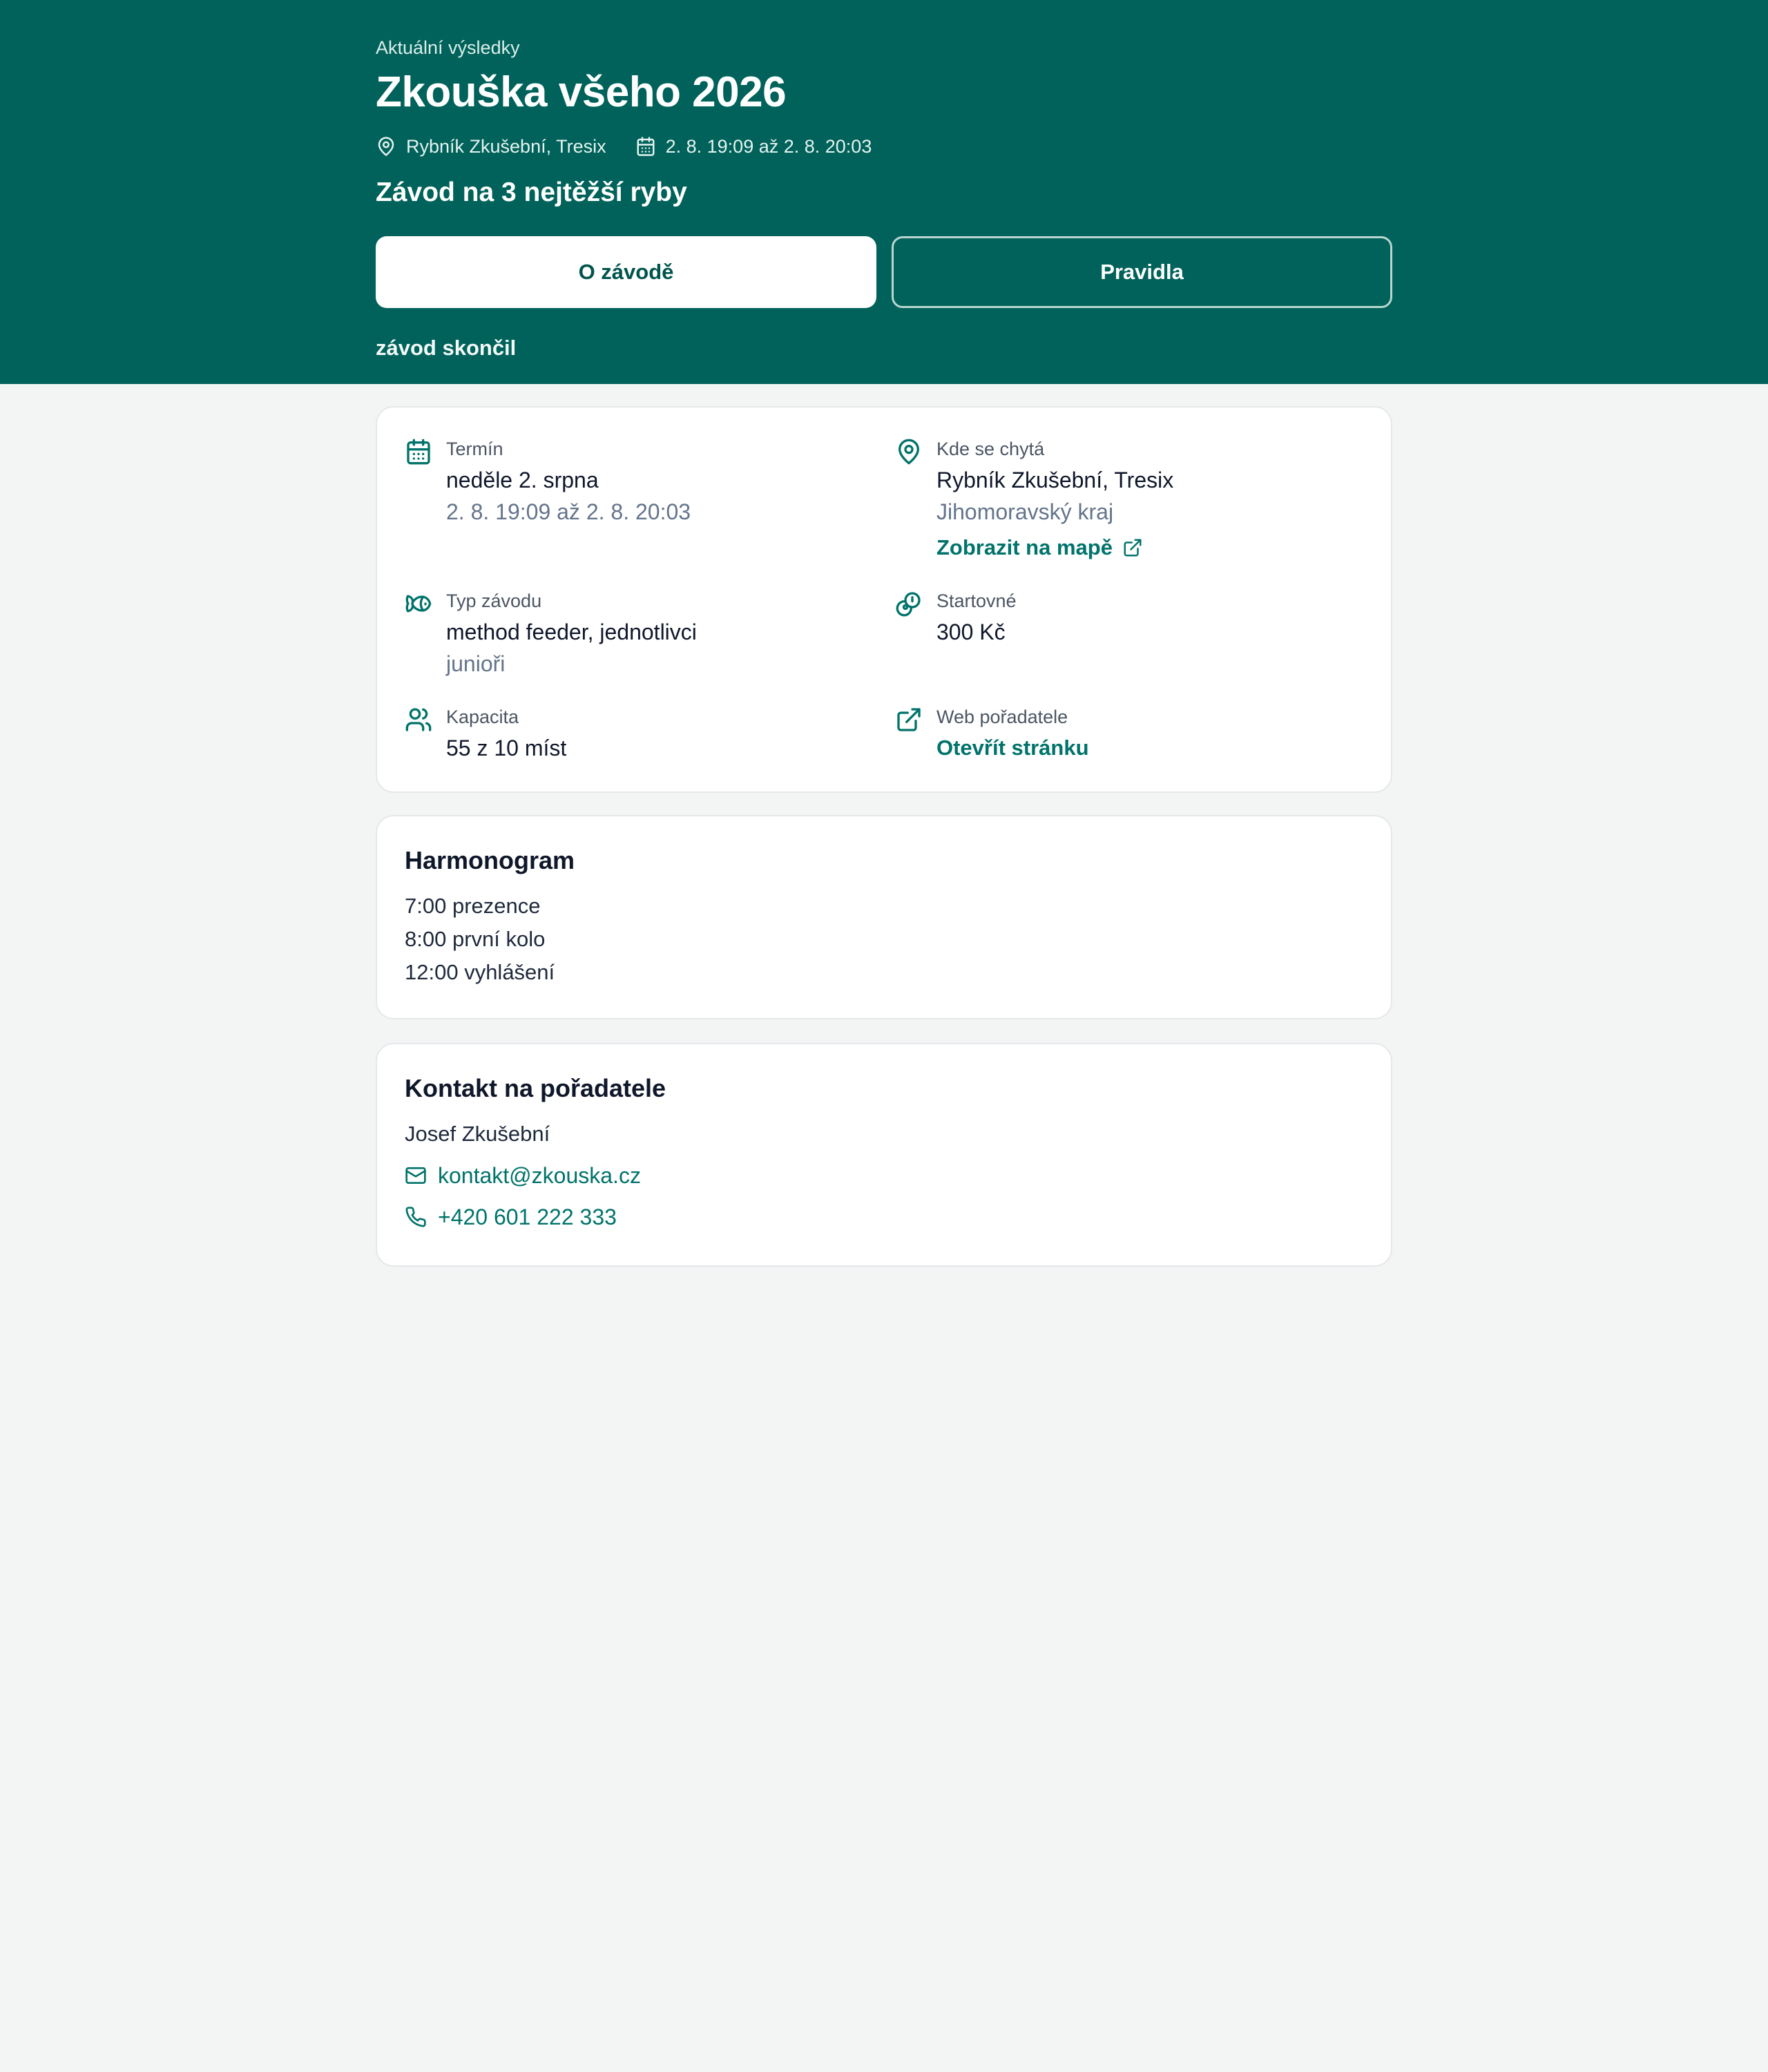  Describe the element at coordinates (581, 92) in the screenshot. I see `page-title: Zkouška všeho 2026` at that location.